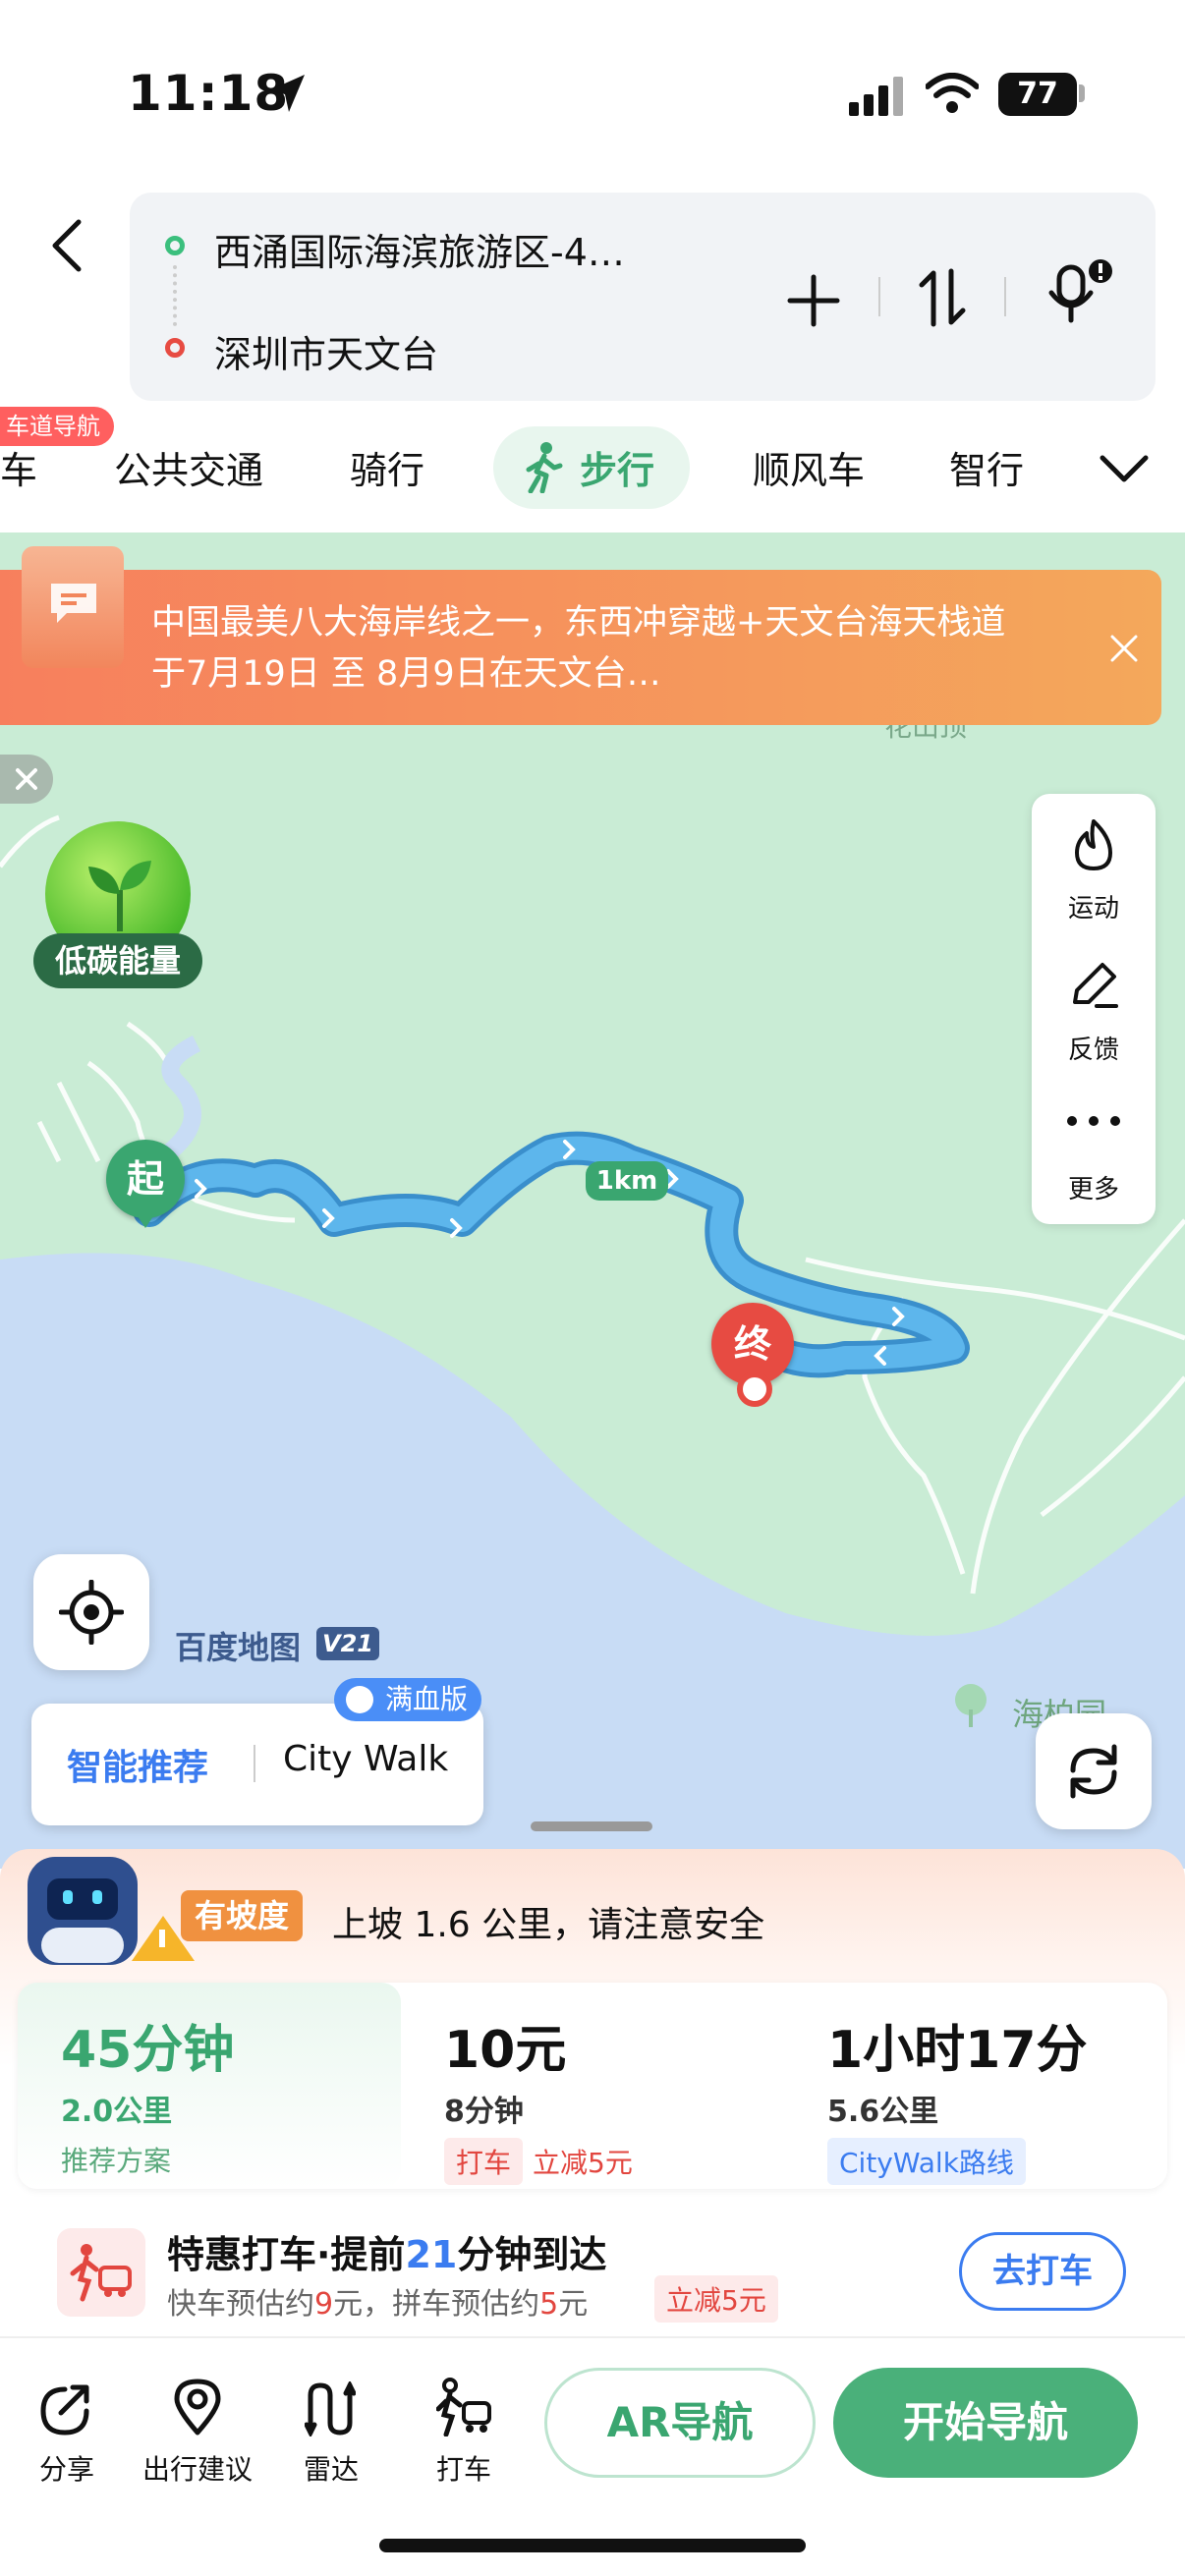  What do you see at coordinates (427, 1699) in the screenshot?
I see `full-version-label: 满血版` at bounding box center [427, 1699].